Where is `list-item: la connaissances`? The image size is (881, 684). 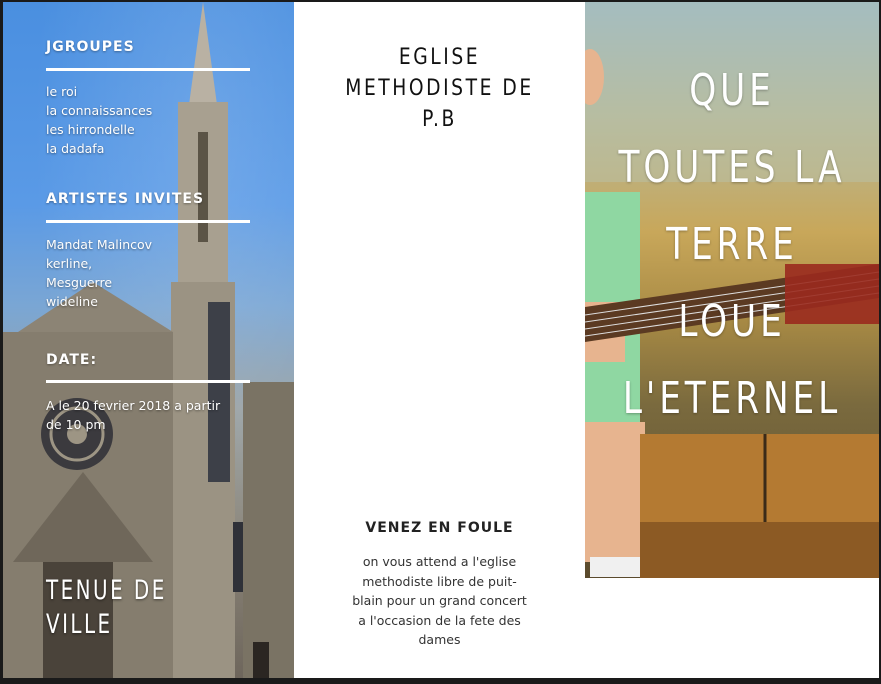 list-item: la connaissances is located at coordinates (99, 110).